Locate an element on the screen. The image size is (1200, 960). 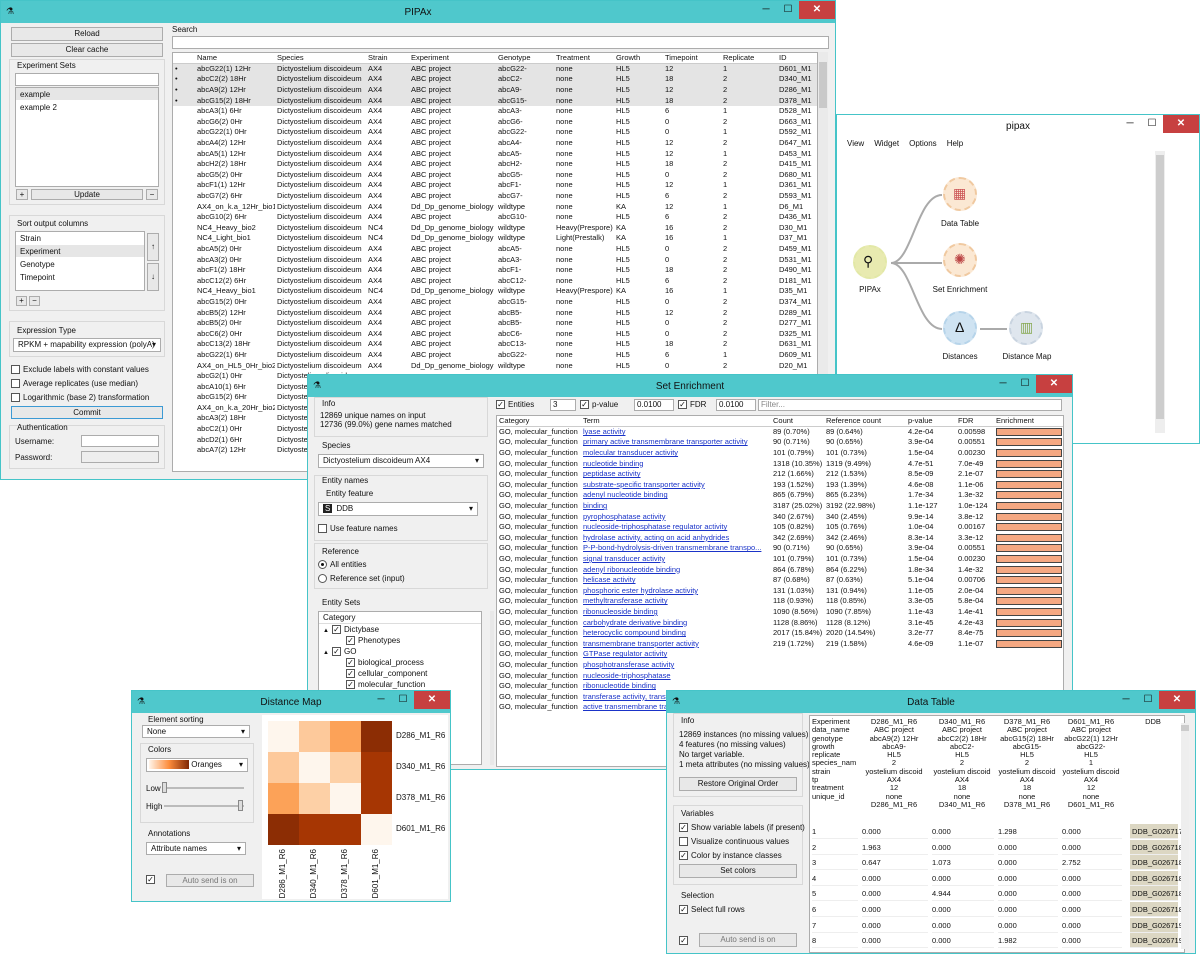
term-link: substrate-specific transporter activity is located at coordinates (644, 484).